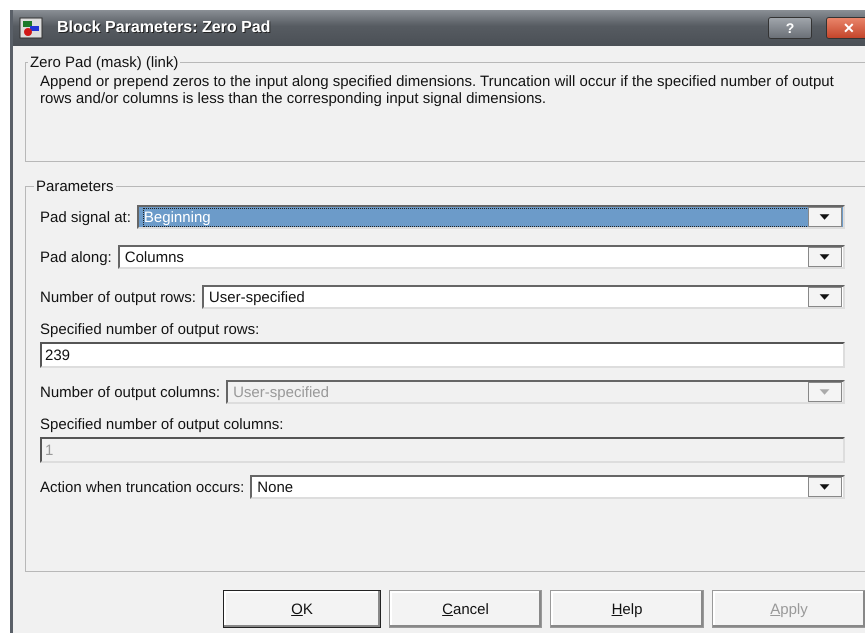 This screenshot has width=865, height=633. I want to click on dropdown: User-specified, so click(523, 297).